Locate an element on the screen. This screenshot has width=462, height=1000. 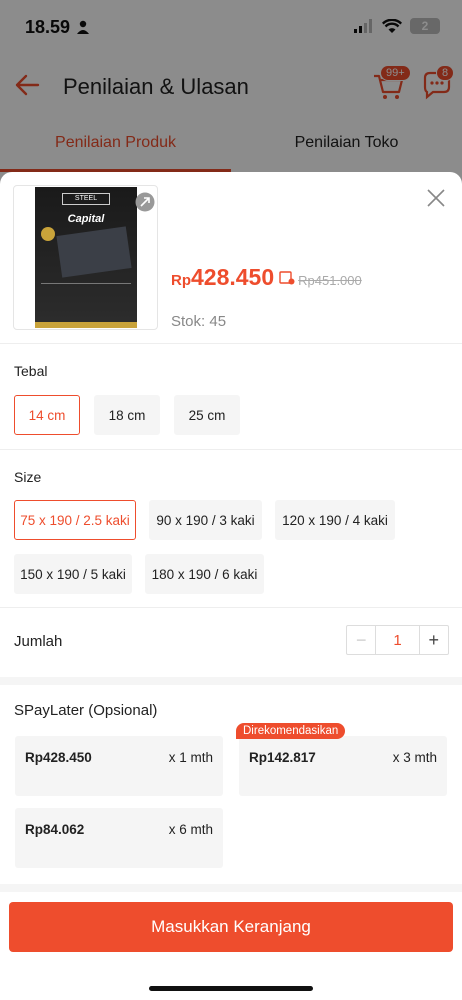
plan-amount: Rp142.817 is located at coordinates (282, 757).